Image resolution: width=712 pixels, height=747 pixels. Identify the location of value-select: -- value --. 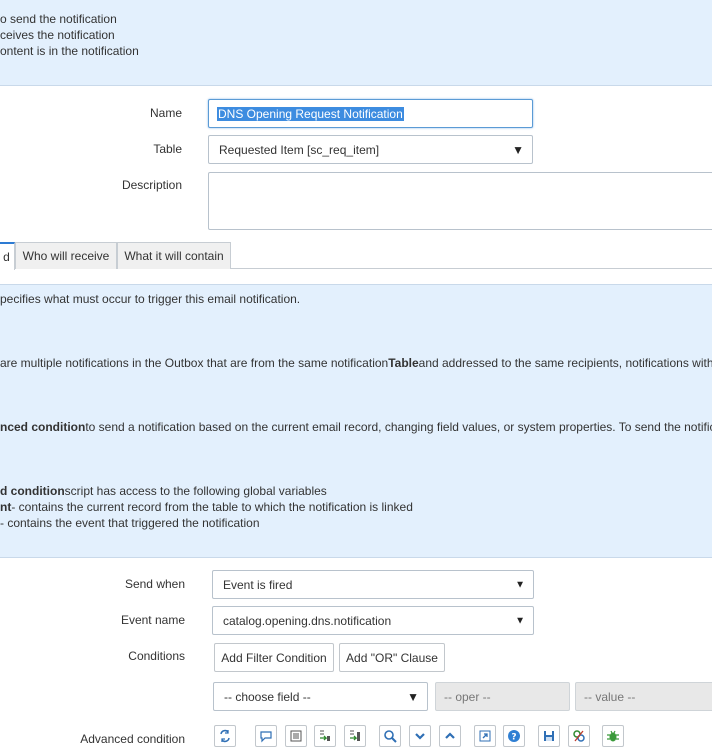
(643, 696).